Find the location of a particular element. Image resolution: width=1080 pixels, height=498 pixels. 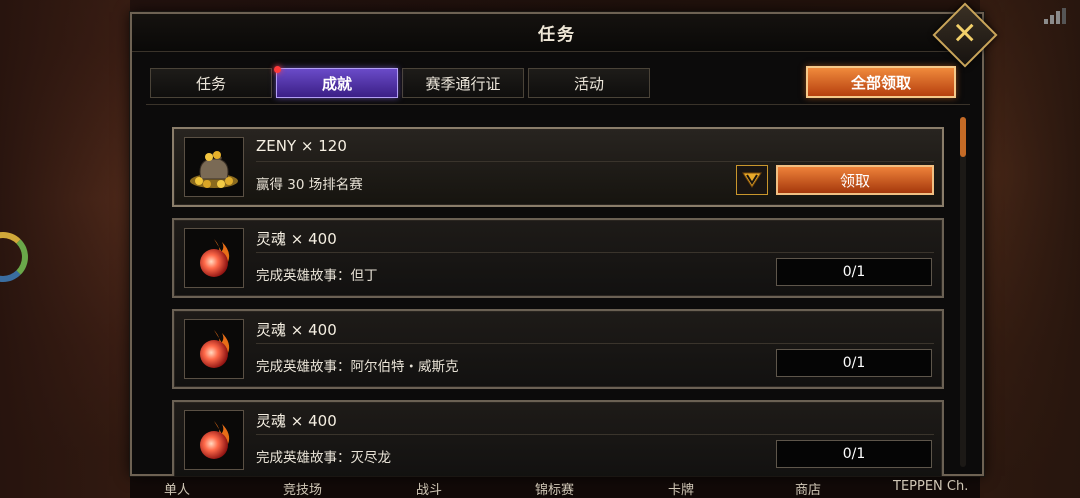

gold-coin-bag-icon is located at coordinates (214, 167).